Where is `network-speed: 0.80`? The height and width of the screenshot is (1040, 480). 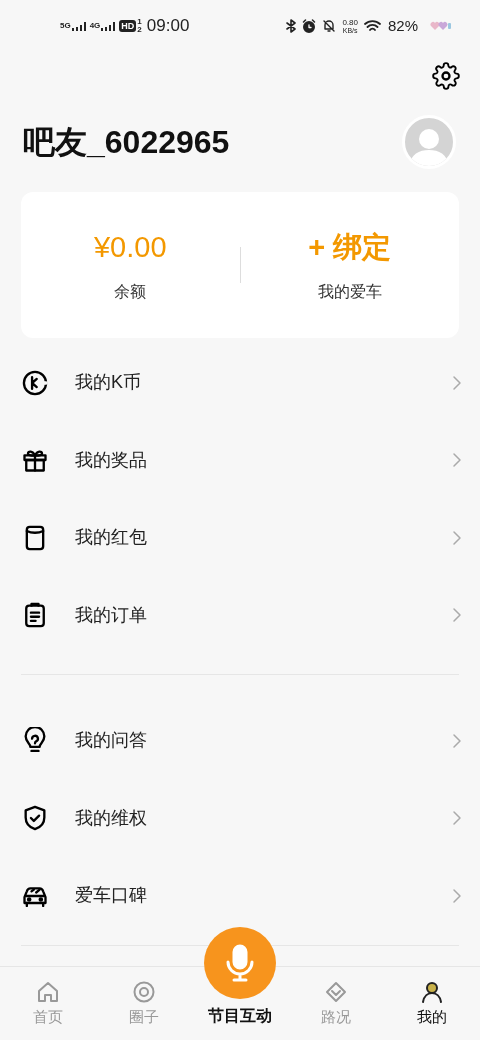 network-speed: 0.80 is located at coordinates (350, 22).